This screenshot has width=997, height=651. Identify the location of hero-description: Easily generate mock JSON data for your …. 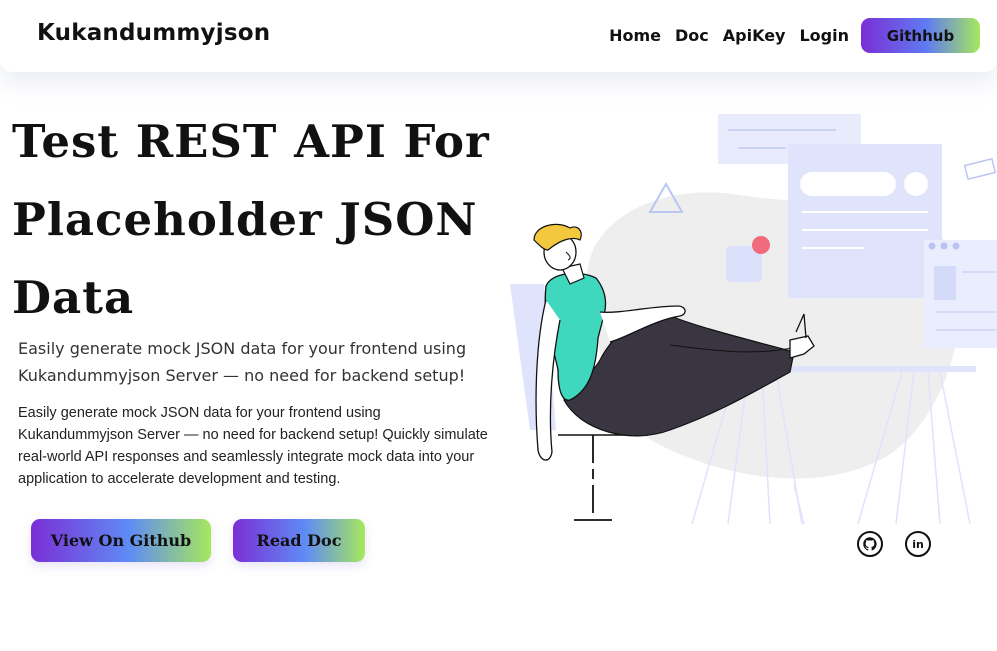
(253, 446).